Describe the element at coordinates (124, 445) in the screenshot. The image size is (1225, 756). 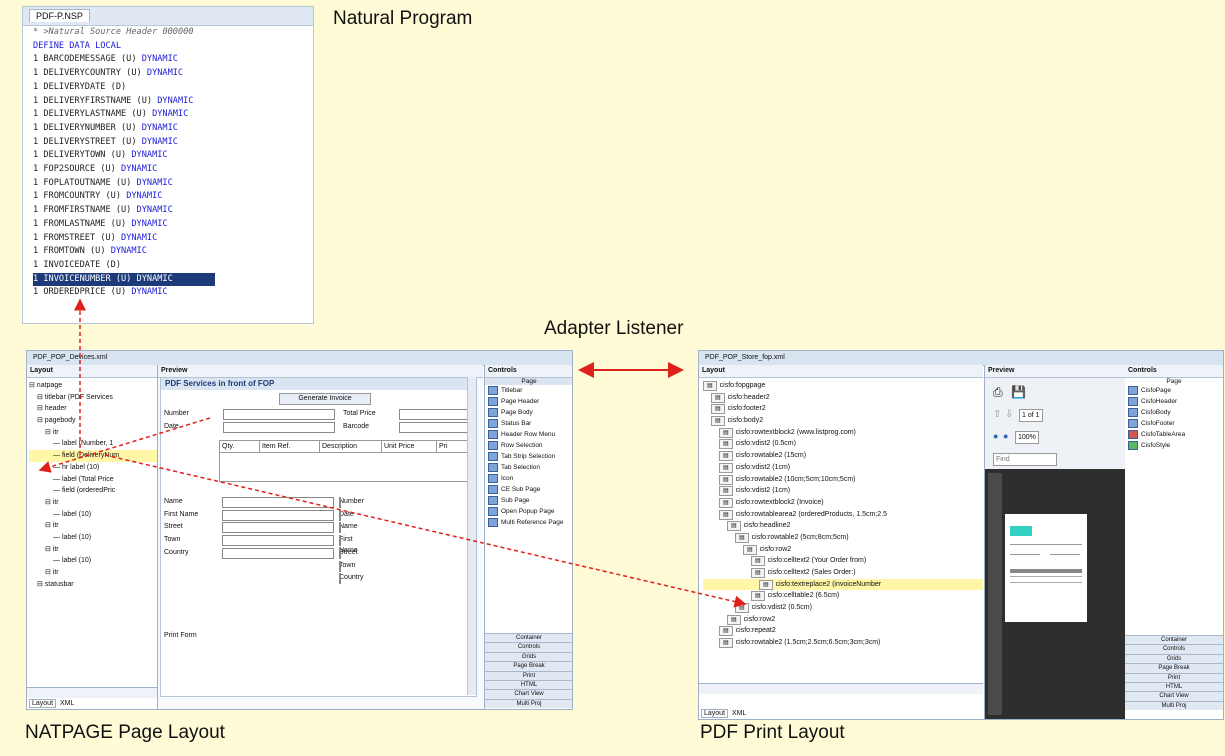
I see `preview-link-arrow` at that location.